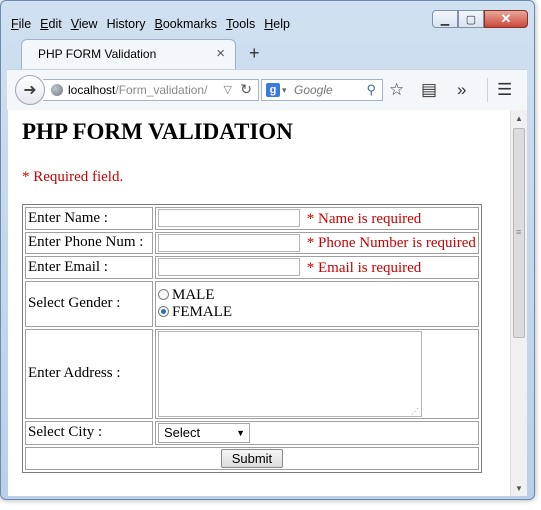 The image size is (541, 510). What do you see at coordinates (89, 267) in the screenshot?
I see `email-label: Enter Email :` at bounding box center [89, 267].